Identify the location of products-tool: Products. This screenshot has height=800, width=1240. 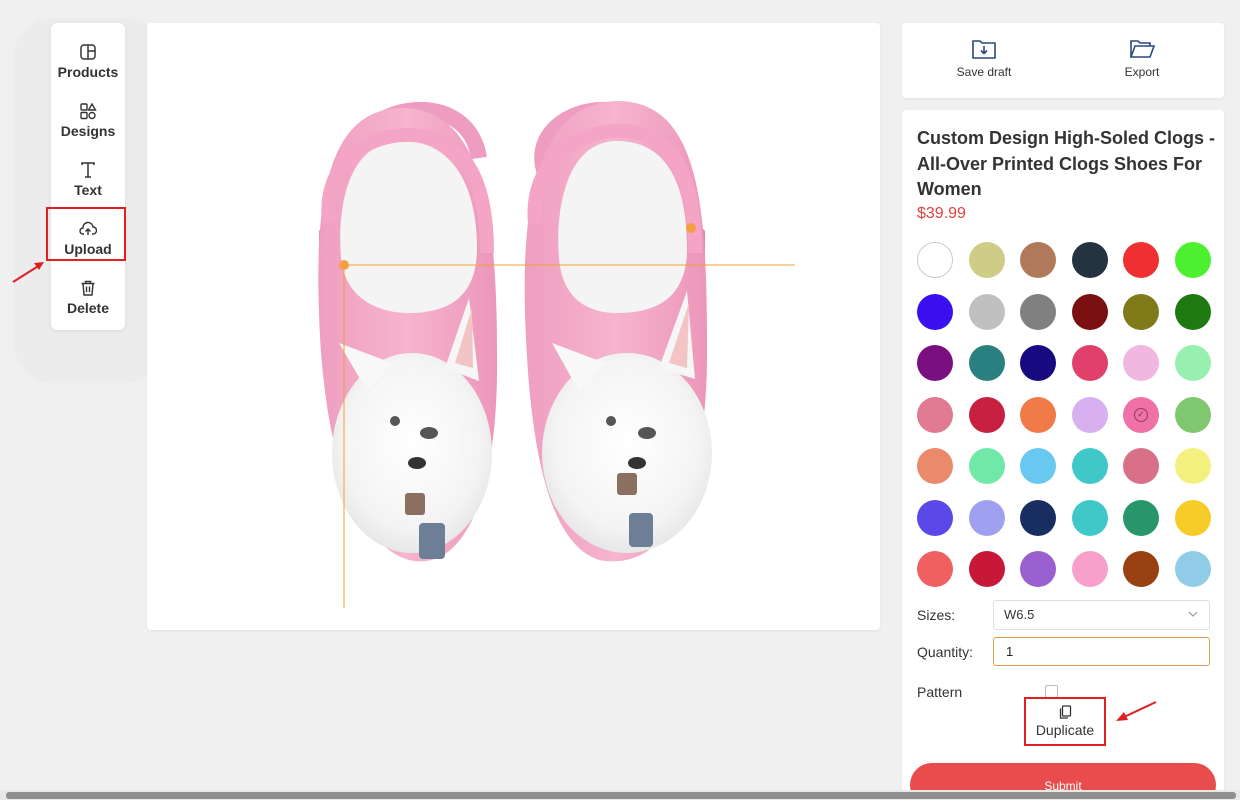
(88, 61).